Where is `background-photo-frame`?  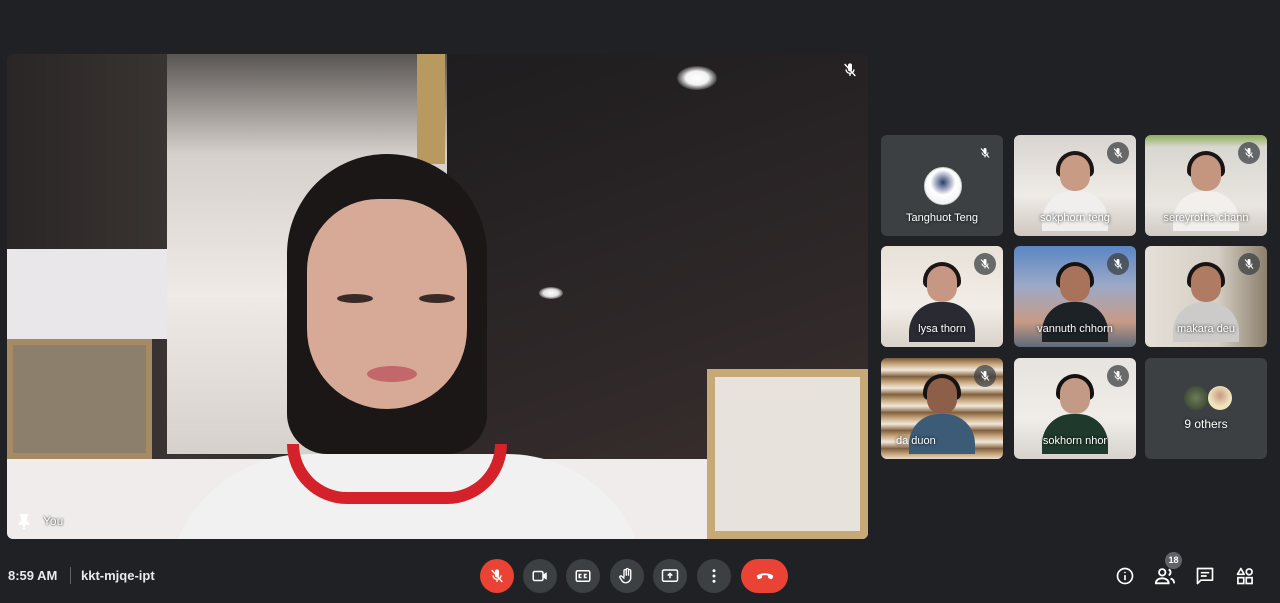
background-photo-frame is located at coordinates (79, 399).